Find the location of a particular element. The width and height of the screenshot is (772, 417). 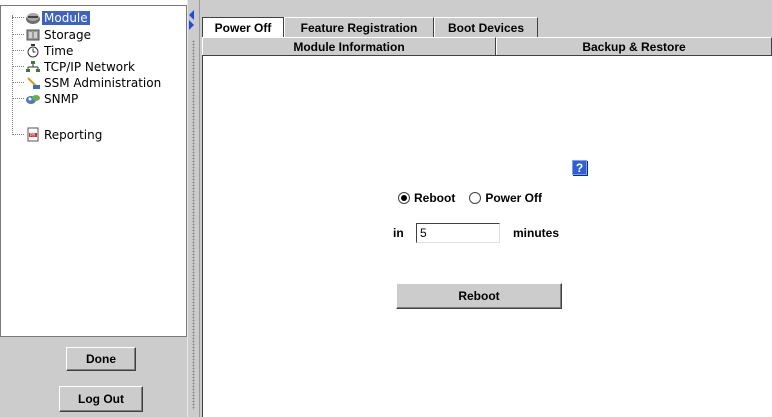

svg-text: PR is located at coordinates (32, 135).